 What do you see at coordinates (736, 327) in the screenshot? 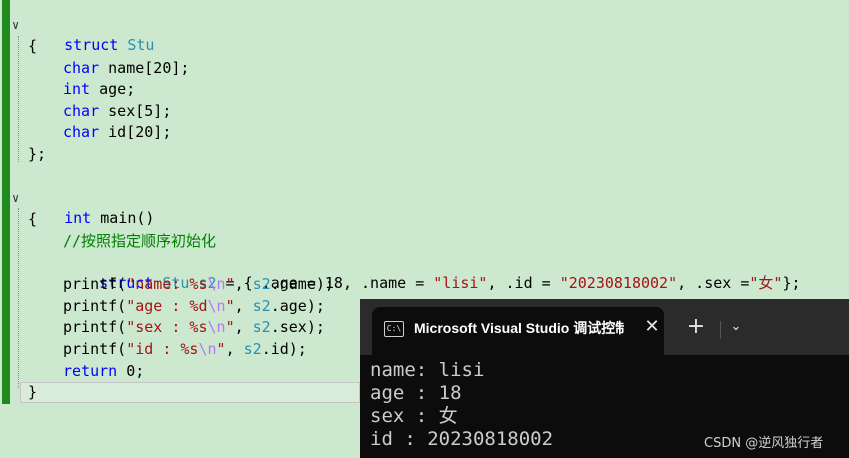
I see `chevron-down-icon: ⌄` at bounding box center [736, 327].